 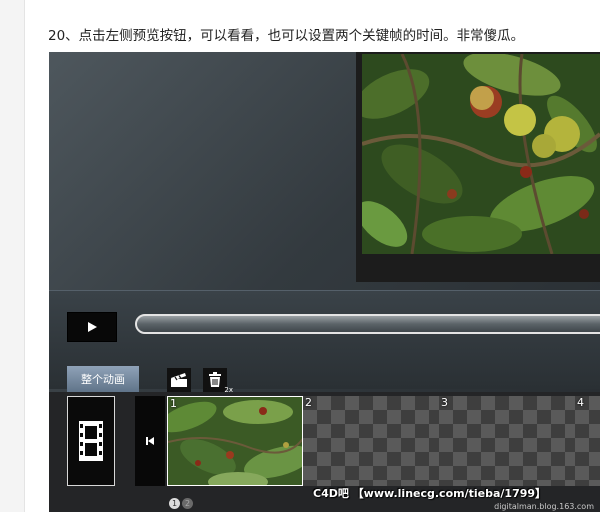 I want to click on frame-number: 2, so click(x=308, y=402).